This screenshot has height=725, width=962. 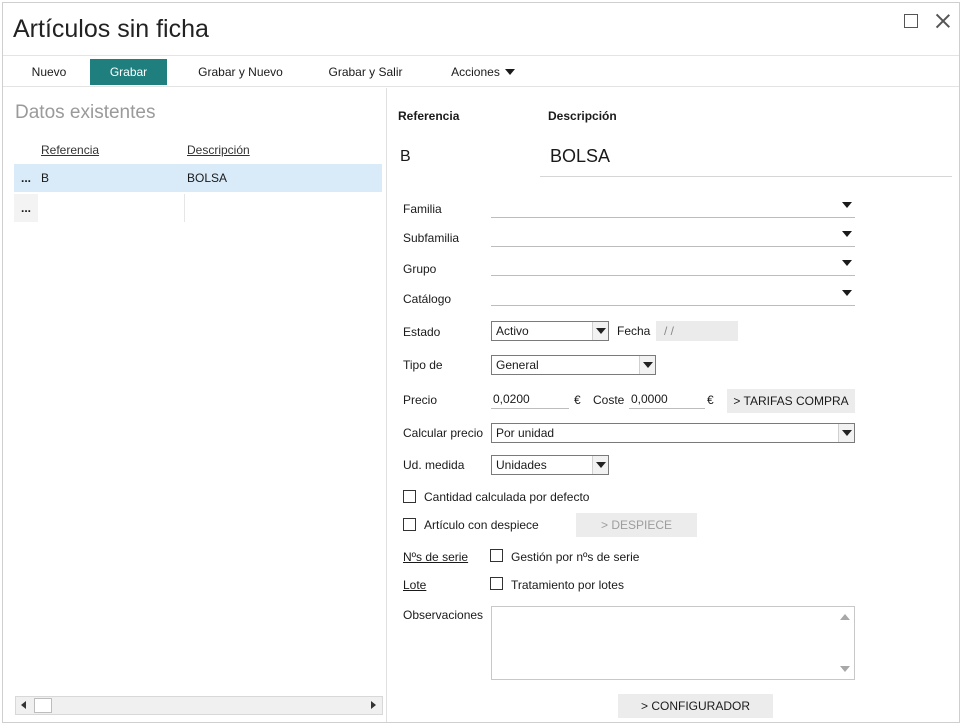 I want to click on table-row: ... B BOLSA, so click(x=198, y=178).